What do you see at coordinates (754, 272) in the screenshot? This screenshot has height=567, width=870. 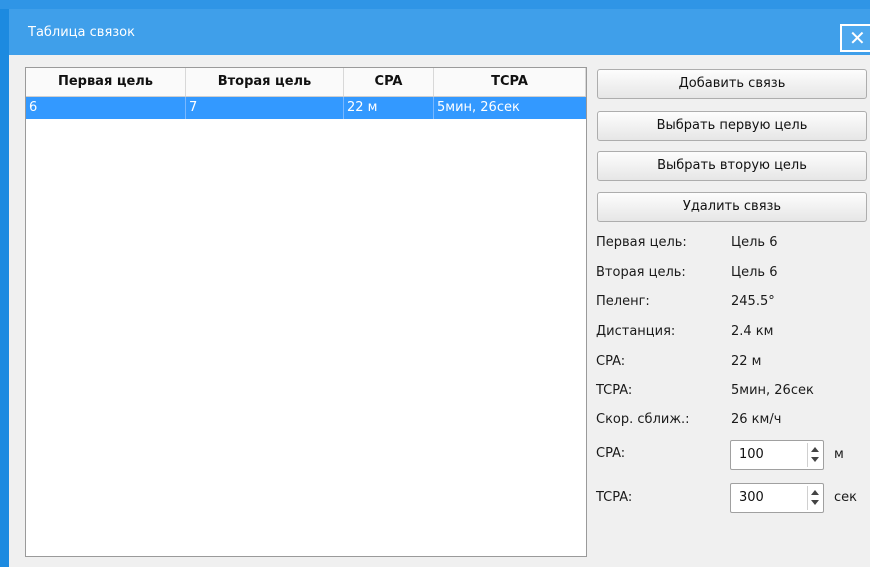 I see `second-target-value: Цель 6` at bounding box center [754, 272].